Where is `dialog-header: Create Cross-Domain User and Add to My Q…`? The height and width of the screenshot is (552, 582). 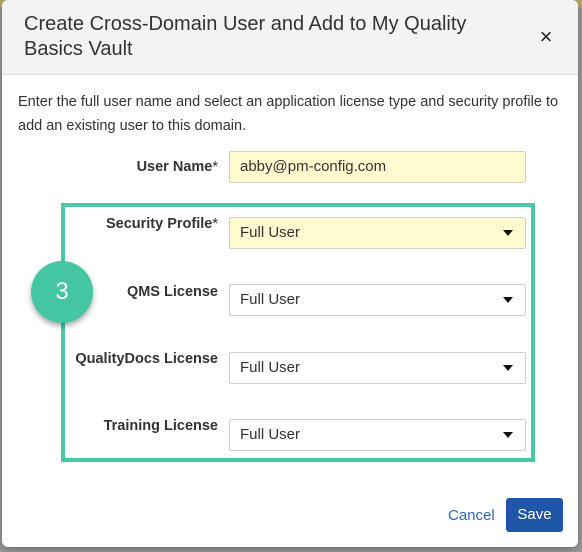
dialog-header: Create Cross-Domain User and Add to My Q… is located at coordinates (290, 37).